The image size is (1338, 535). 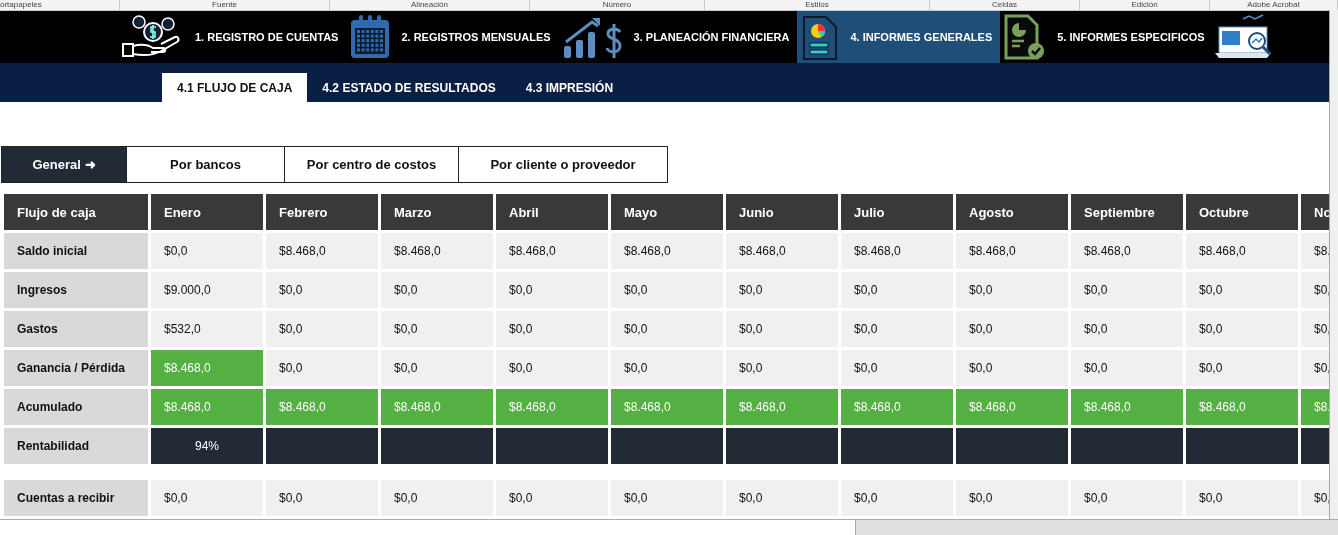 I want to click on ribbon-group-label: Edición, so click(x=1144, y=5).